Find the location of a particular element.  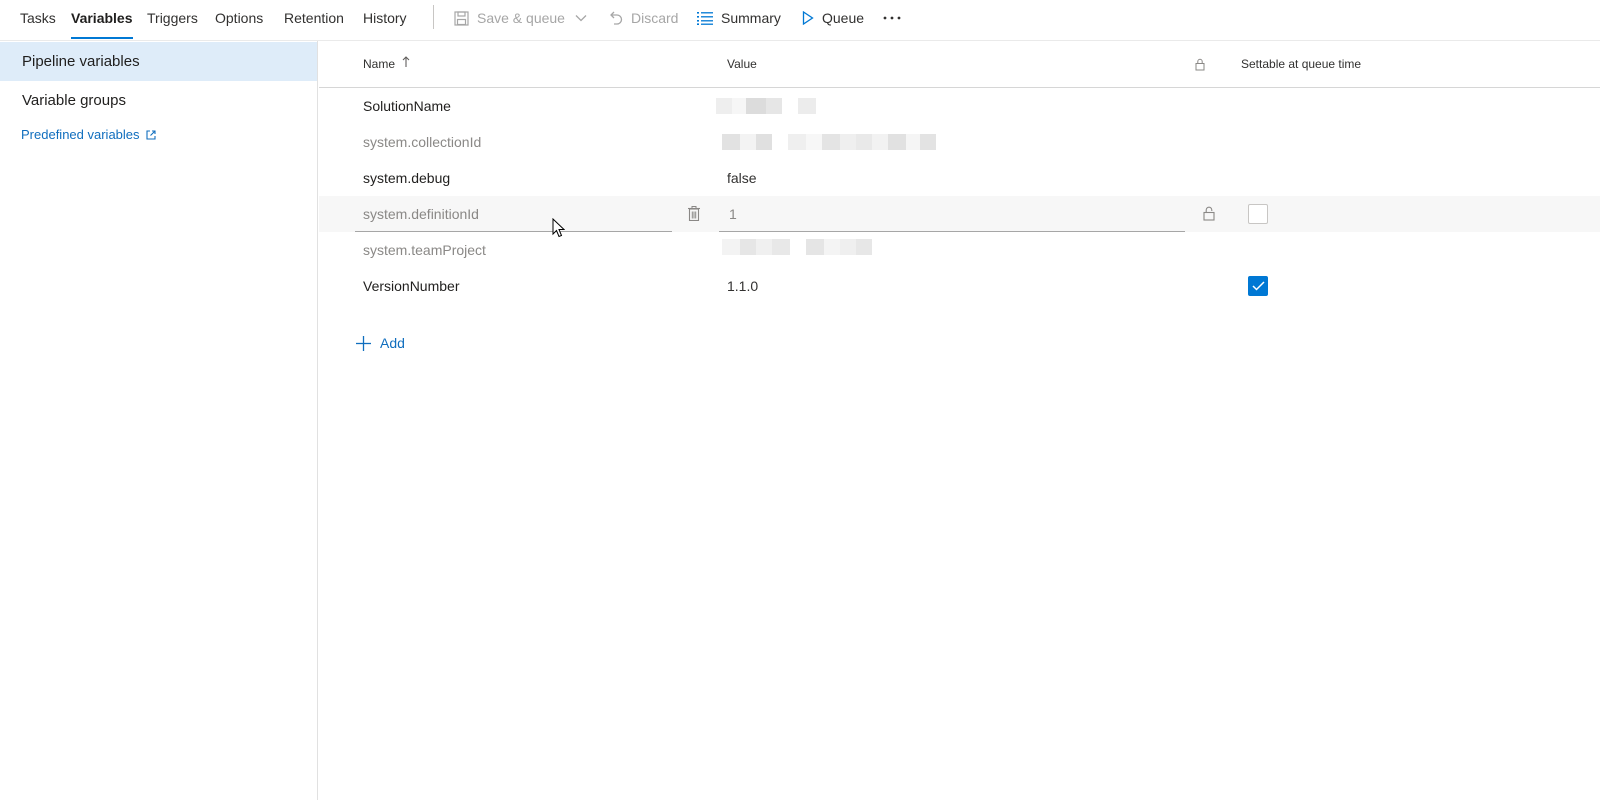

nav-item-pipeline-variables: Pipeline variables is located at coordinates (158, 61).